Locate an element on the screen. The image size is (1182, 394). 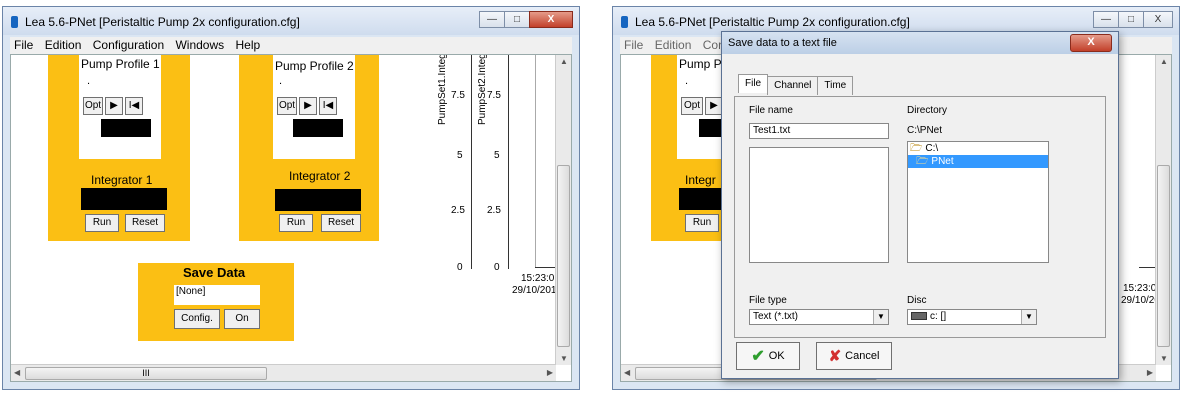
dialog-title-bar: Save data to a text file X is located at coordinates (920, 43).